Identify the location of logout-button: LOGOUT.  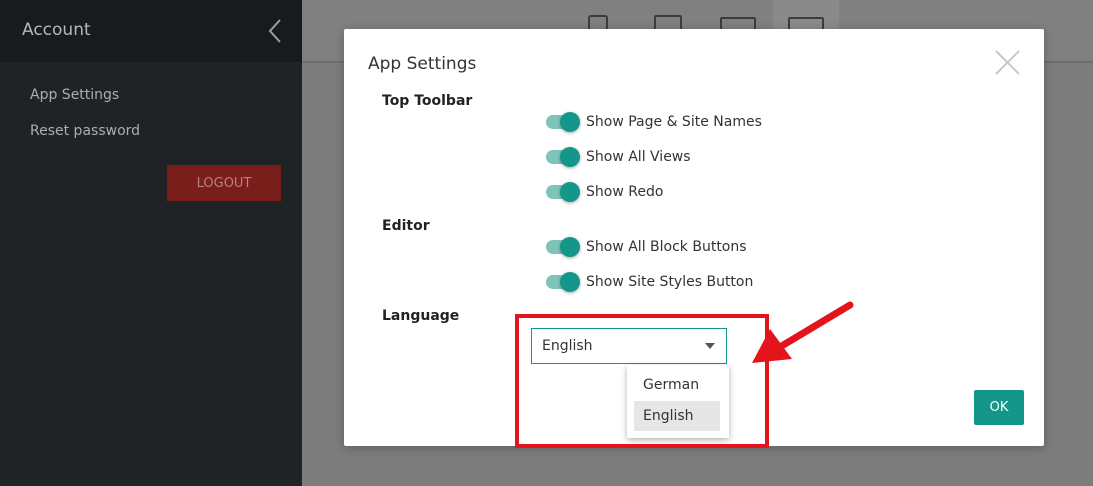
(224, 183).